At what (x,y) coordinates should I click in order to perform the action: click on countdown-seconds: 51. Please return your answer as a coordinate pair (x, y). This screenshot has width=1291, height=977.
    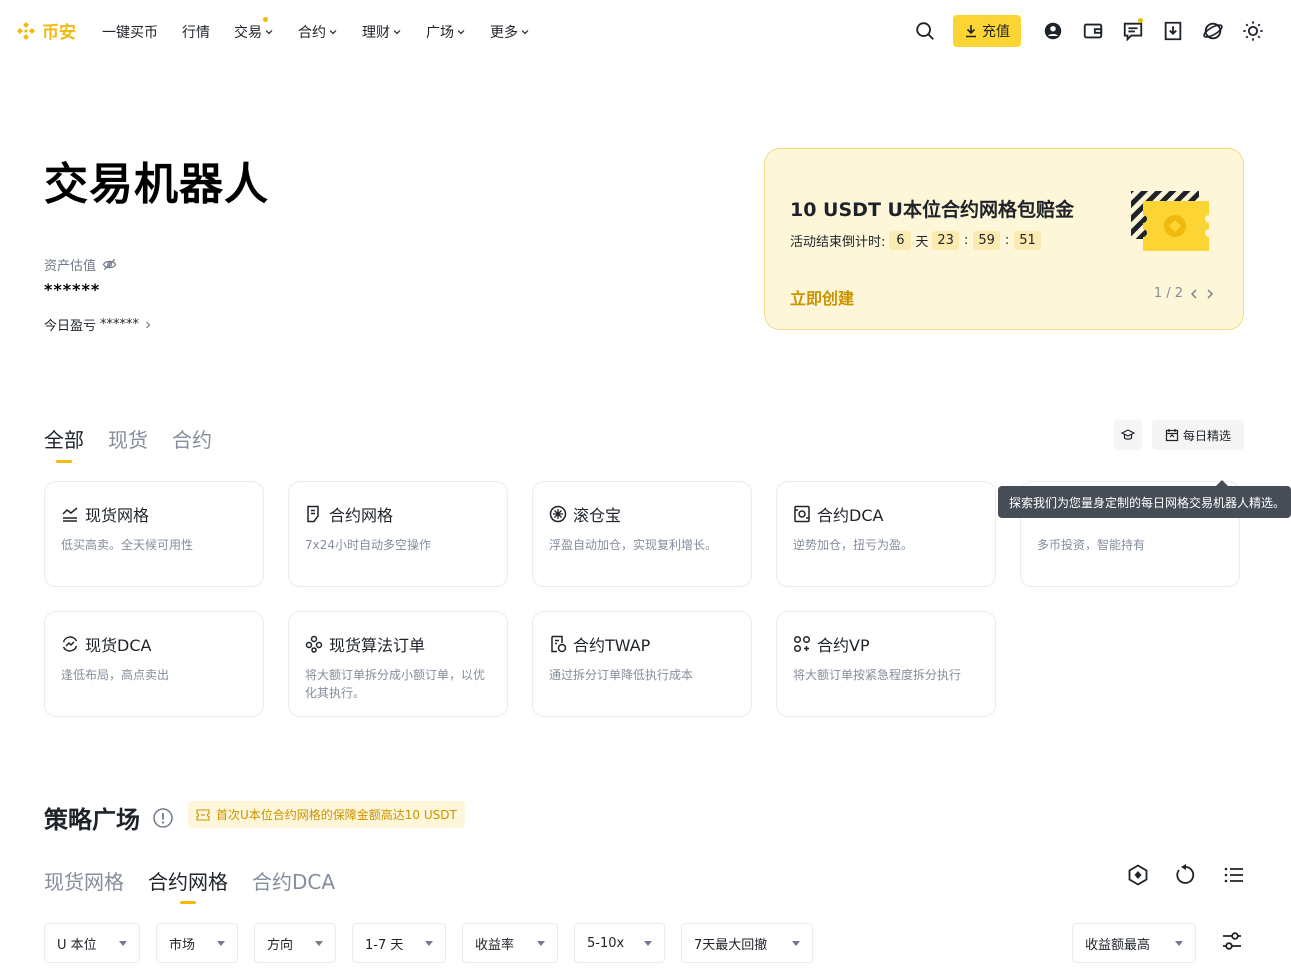
    Looking at the image, I should click on (1027, 240).